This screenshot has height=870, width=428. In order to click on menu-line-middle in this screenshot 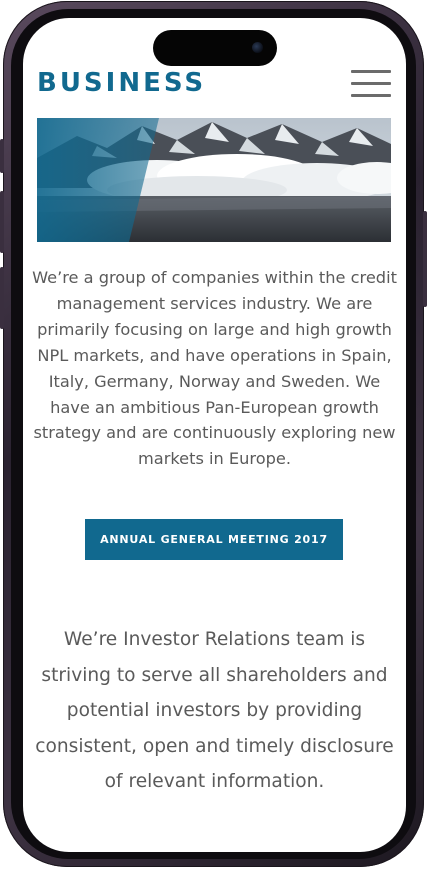, I will do `click(371, 83)`.